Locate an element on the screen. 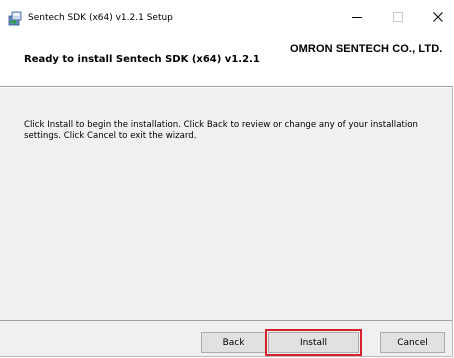 The image size is (454, 358). installer-icon is located at coordinates (16, 18).